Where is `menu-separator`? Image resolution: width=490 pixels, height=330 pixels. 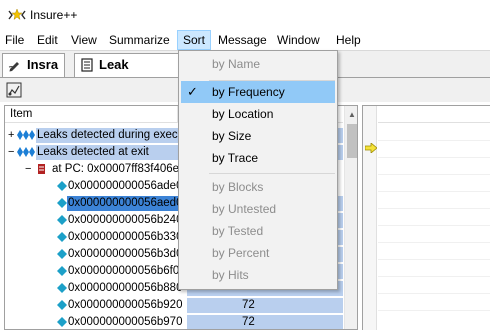 menu-separator is located at coordinates (272, 173).